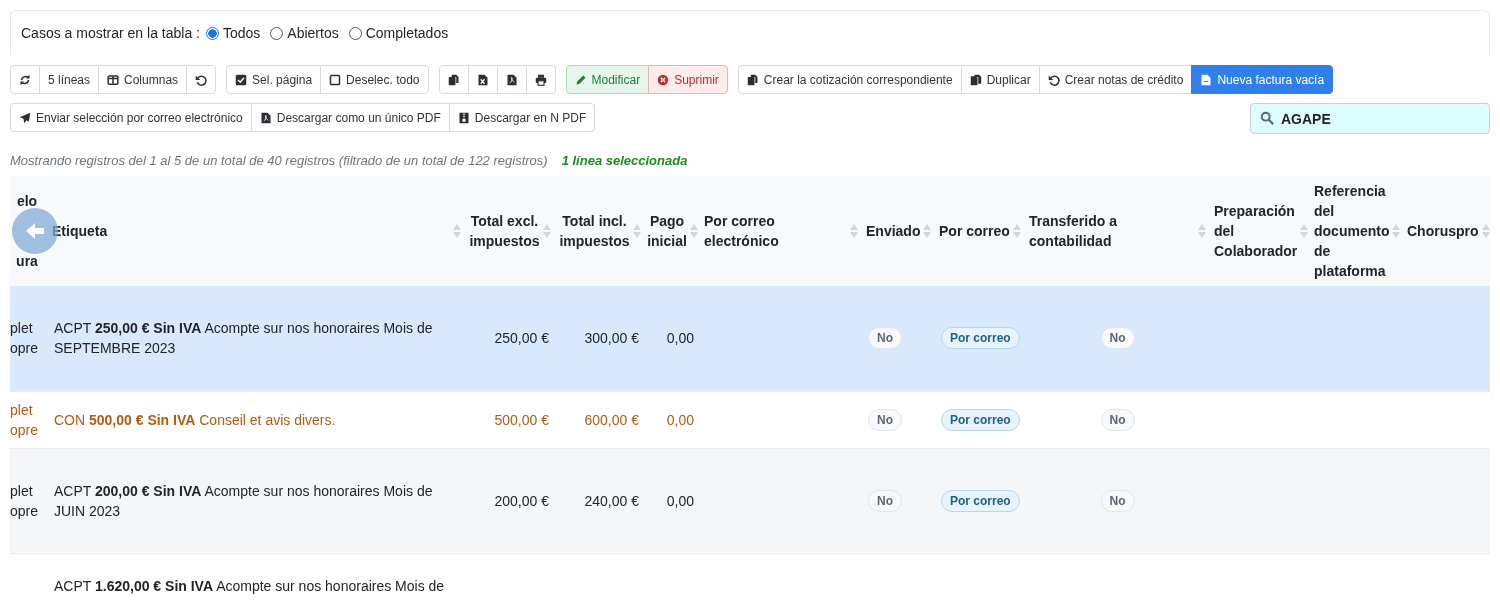  What do you see at coordinates (522, 117) in the screenshot?
I see `toolbar-button: Descargar en N PDF` at bounding box center [522, 117].